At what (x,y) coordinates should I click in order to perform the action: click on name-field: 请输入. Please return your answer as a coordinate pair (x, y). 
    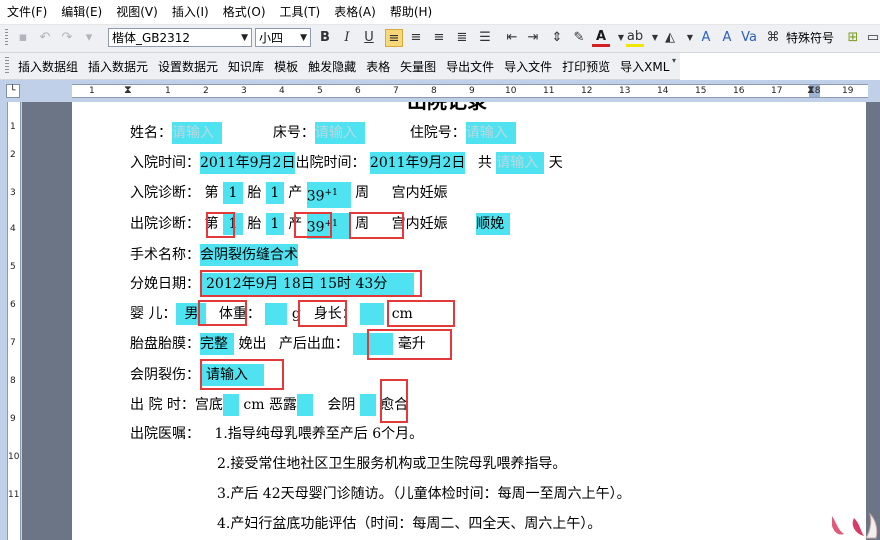
    Looking at the image, I should click on (197, 133).